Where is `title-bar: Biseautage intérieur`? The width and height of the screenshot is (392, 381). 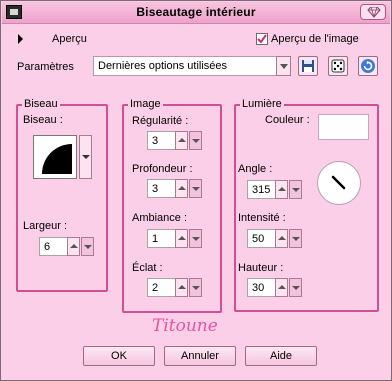
title-bar: Biseautage intérieur is located at coordinates (196, 13).